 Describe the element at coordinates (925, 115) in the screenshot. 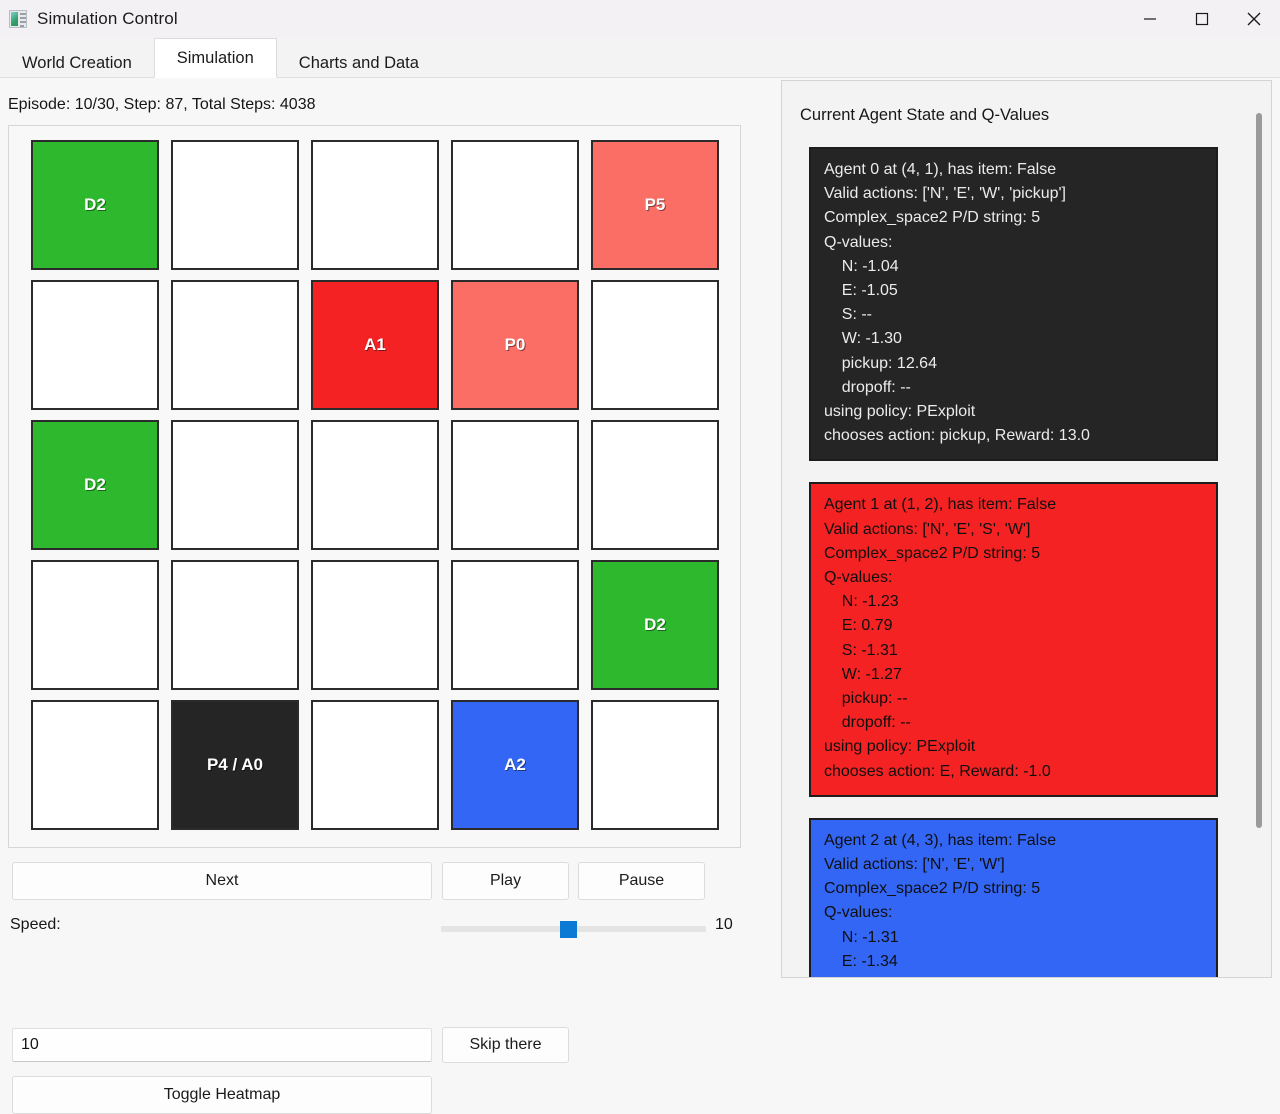

I see `agent-state-panel-title: Current Agent State and Q-Values` at that location.